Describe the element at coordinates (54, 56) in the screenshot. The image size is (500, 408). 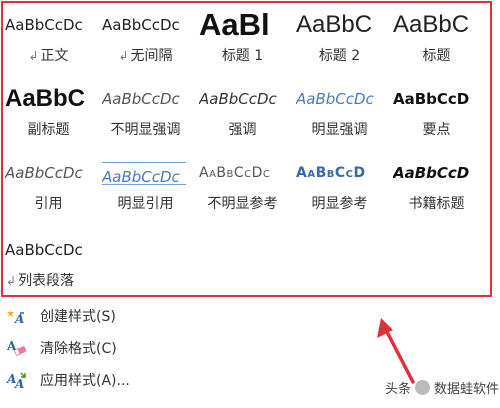
I see `style-label: 正文` at that location.